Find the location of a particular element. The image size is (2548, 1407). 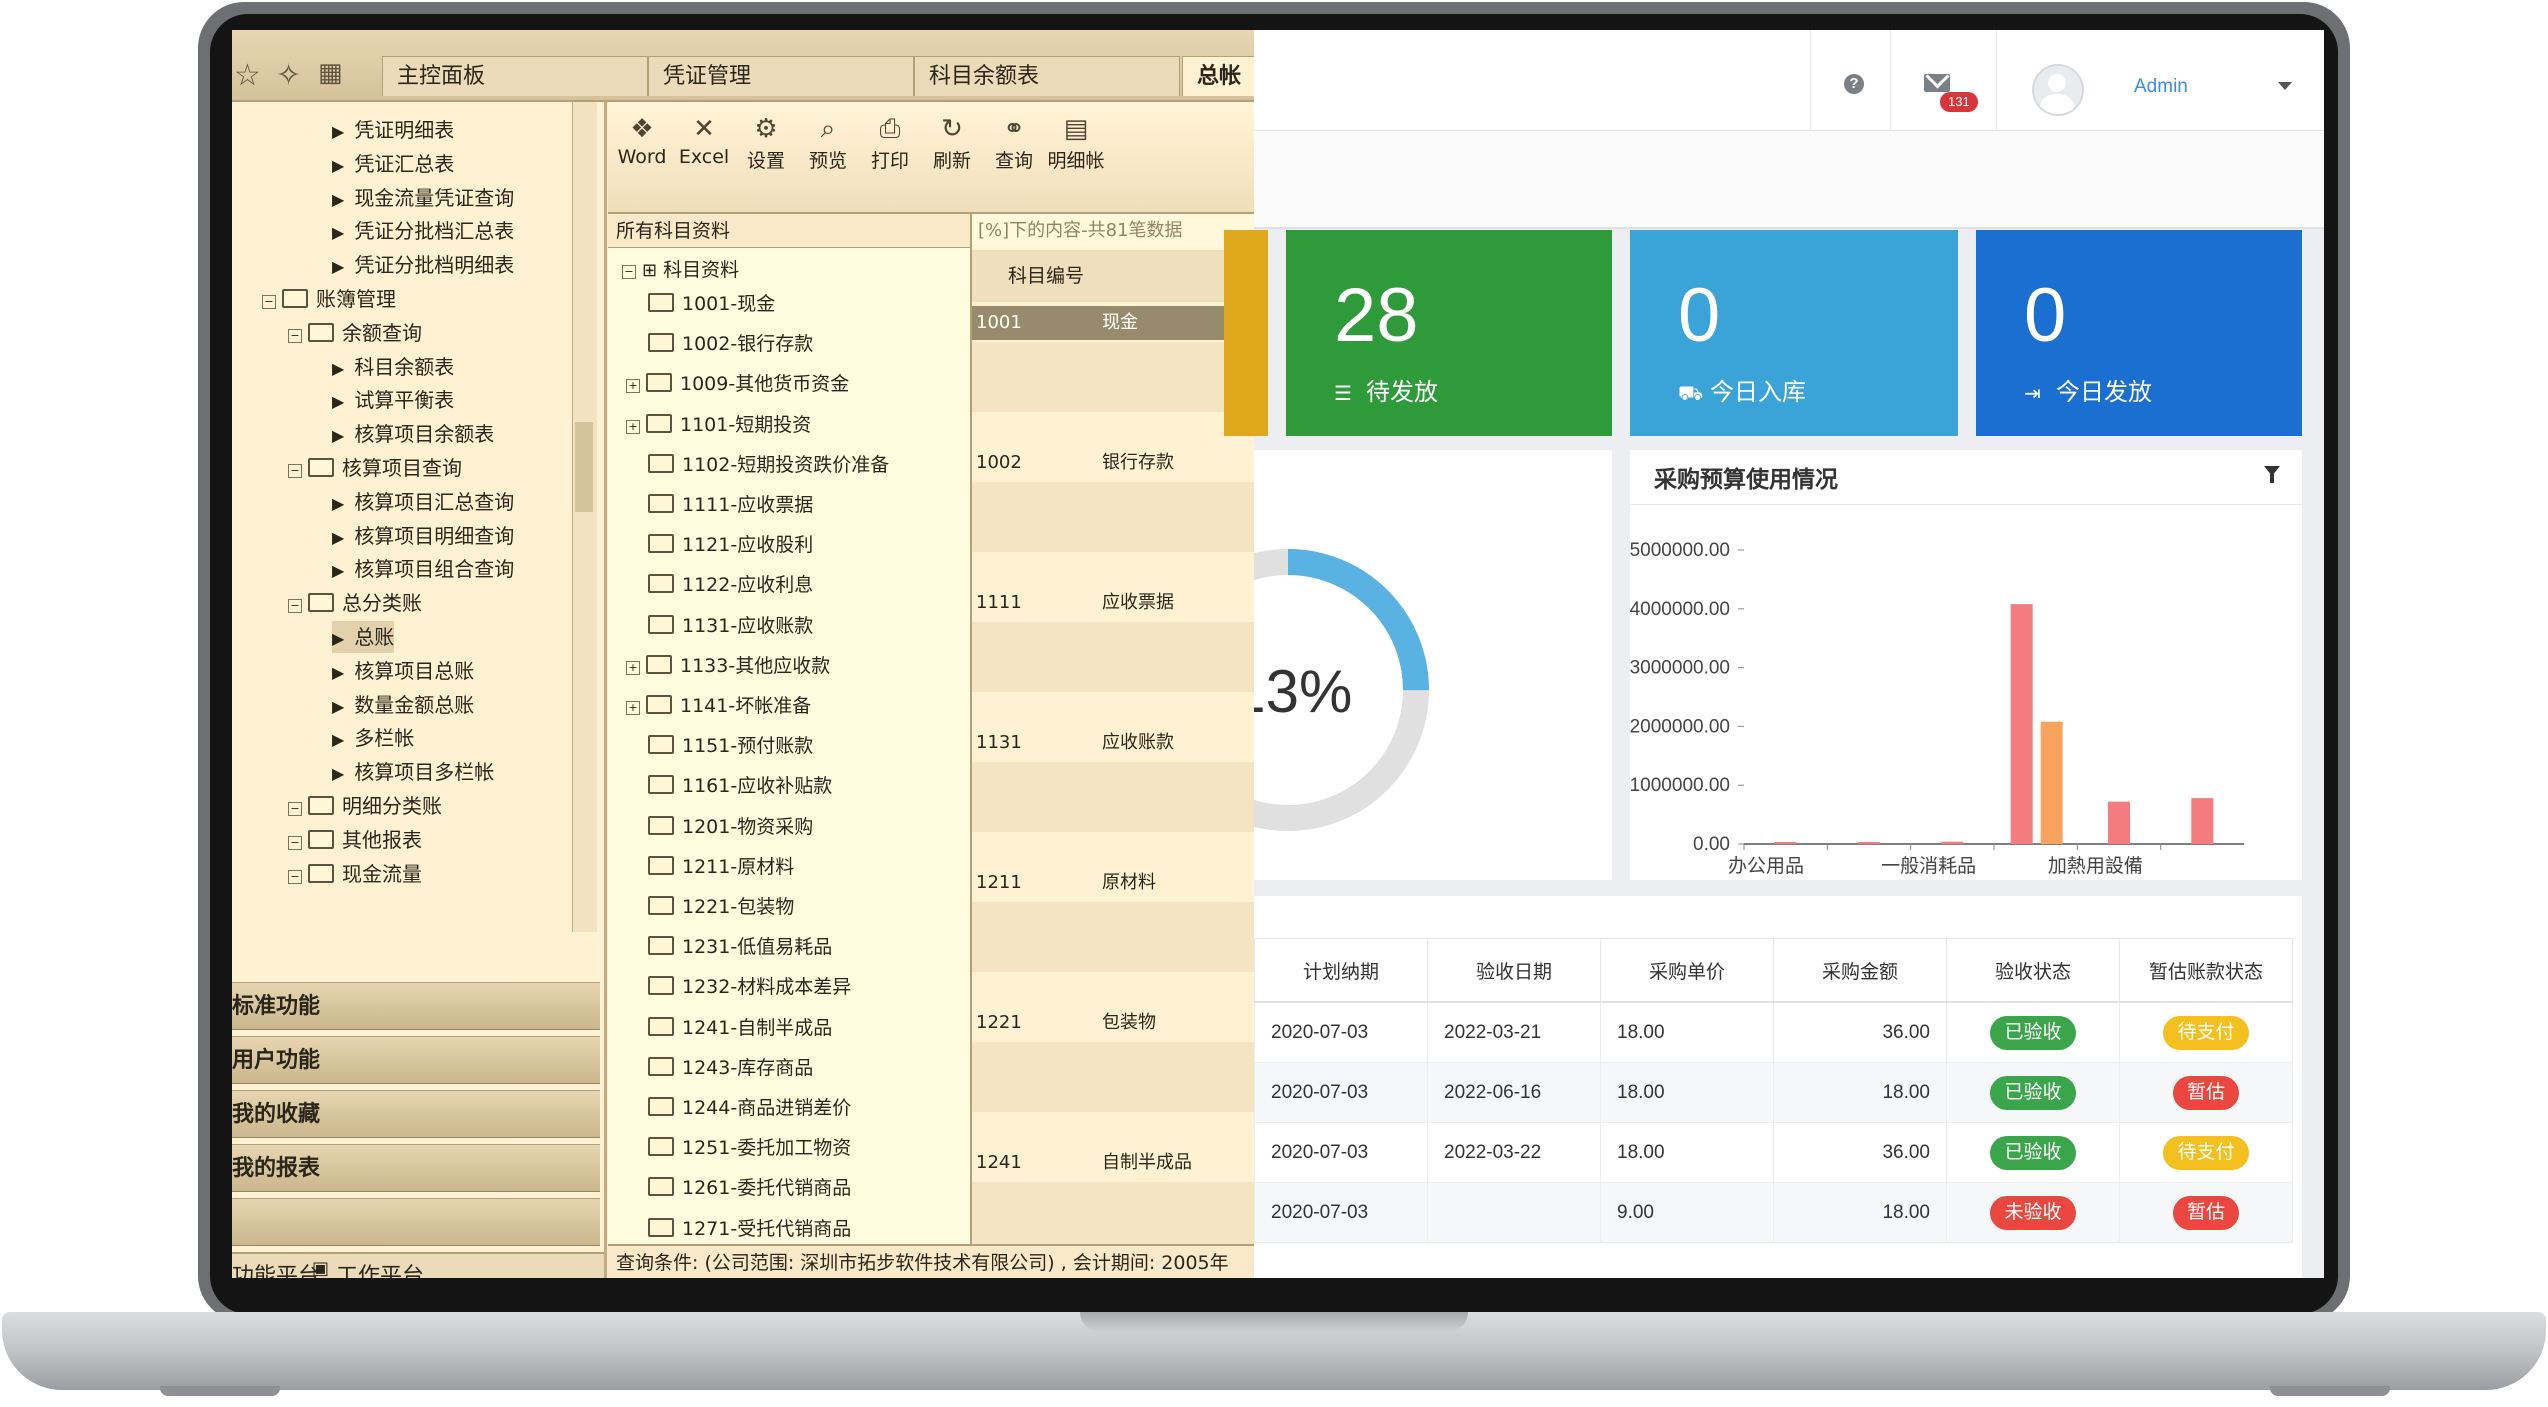

tab-general-ledger: 总帐 is located at coordinates (1218, 76).